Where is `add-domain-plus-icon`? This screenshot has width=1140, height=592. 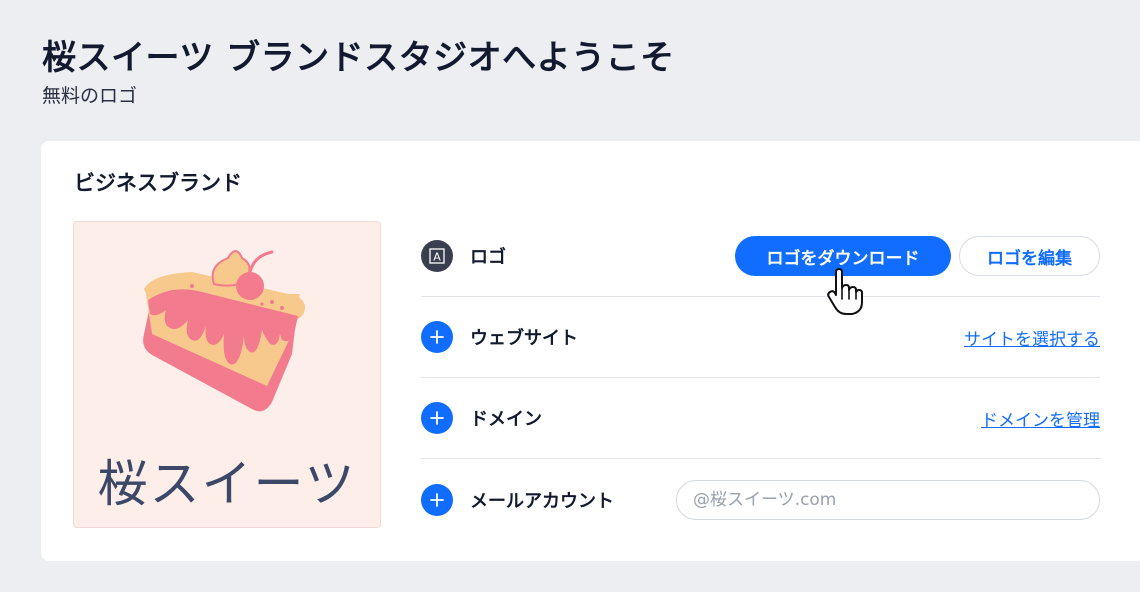
add-domain-plus-icon is located at coordinates (437, 418).